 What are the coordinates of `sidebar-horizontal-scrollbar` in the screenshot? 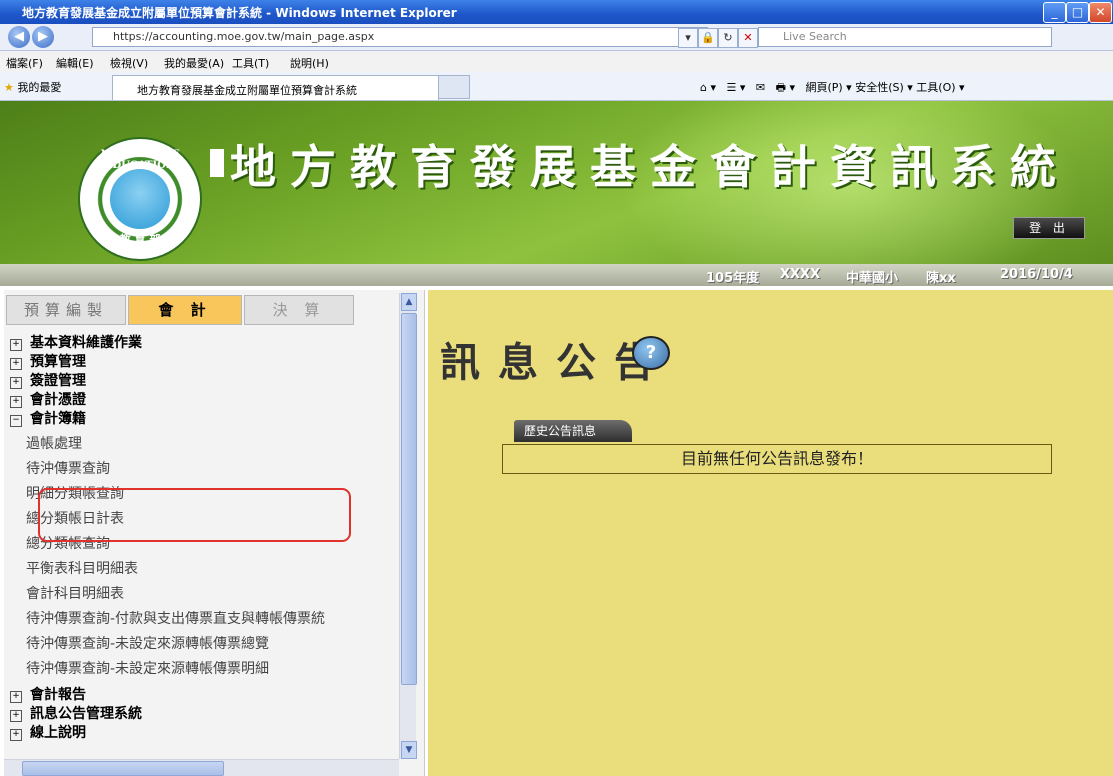 It's located at (201, 767).